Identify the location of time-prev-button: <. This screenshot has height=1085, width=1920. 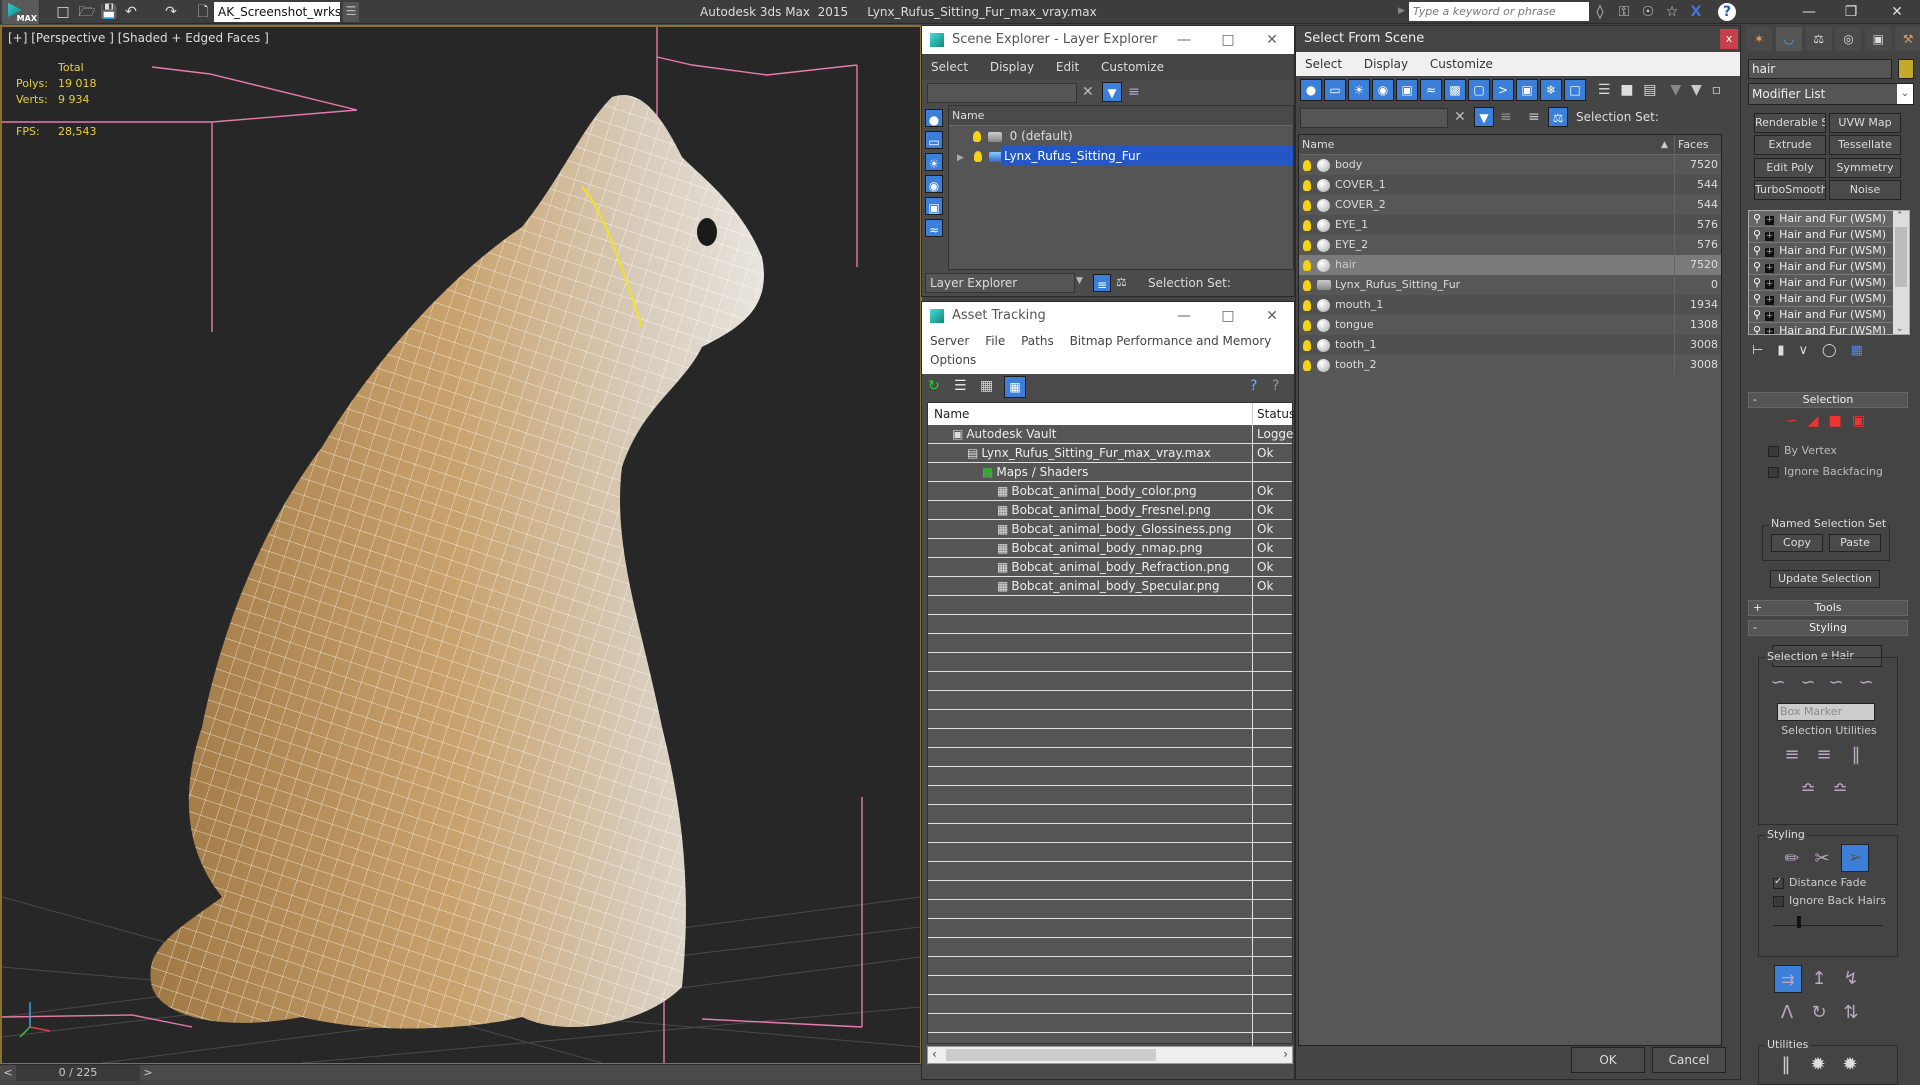
(8, 1073).